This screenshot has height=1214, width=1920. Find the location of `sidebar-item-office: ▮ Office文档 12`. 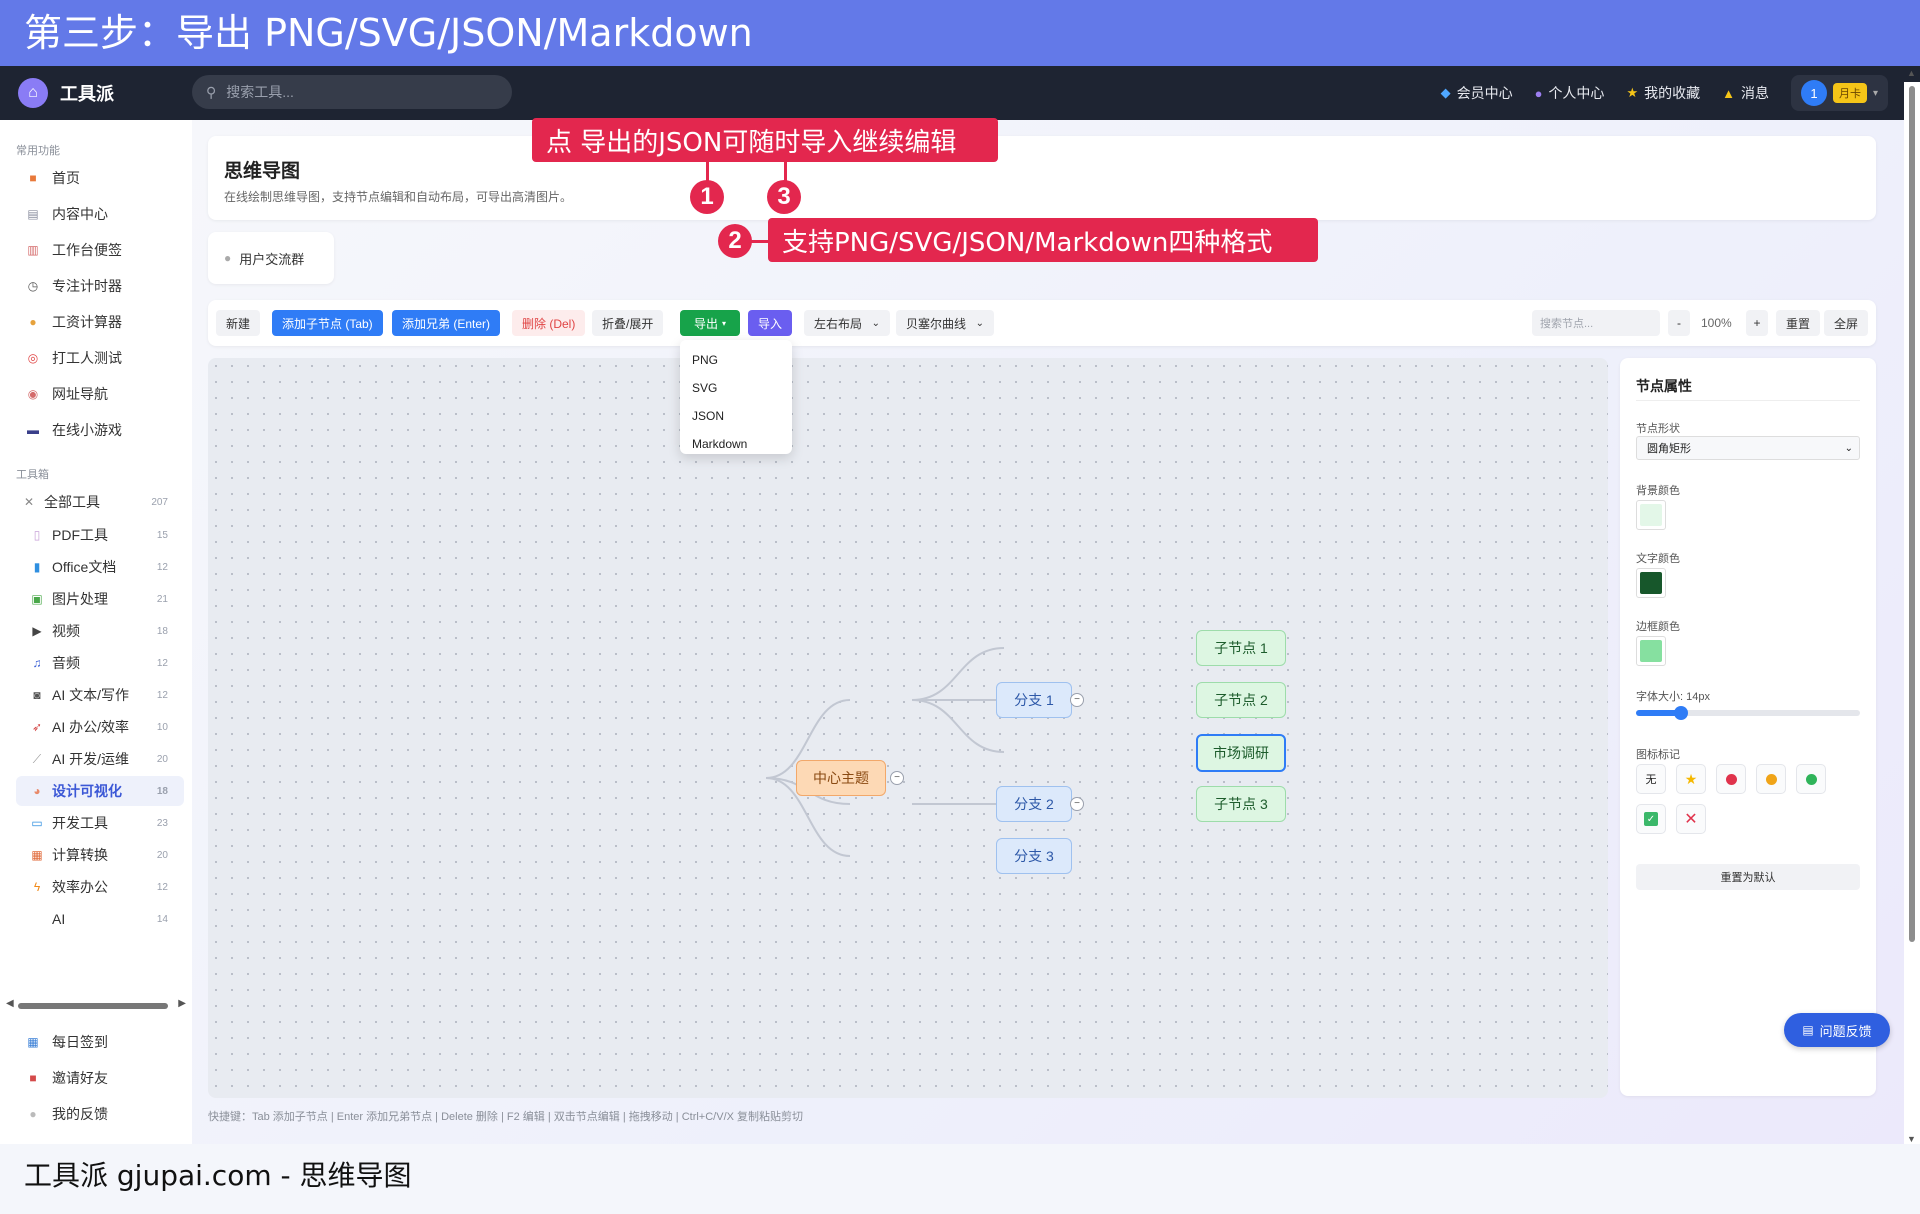

sidebar-item-office: ▮ Office文档 12 is located at coordinates (100, 567).